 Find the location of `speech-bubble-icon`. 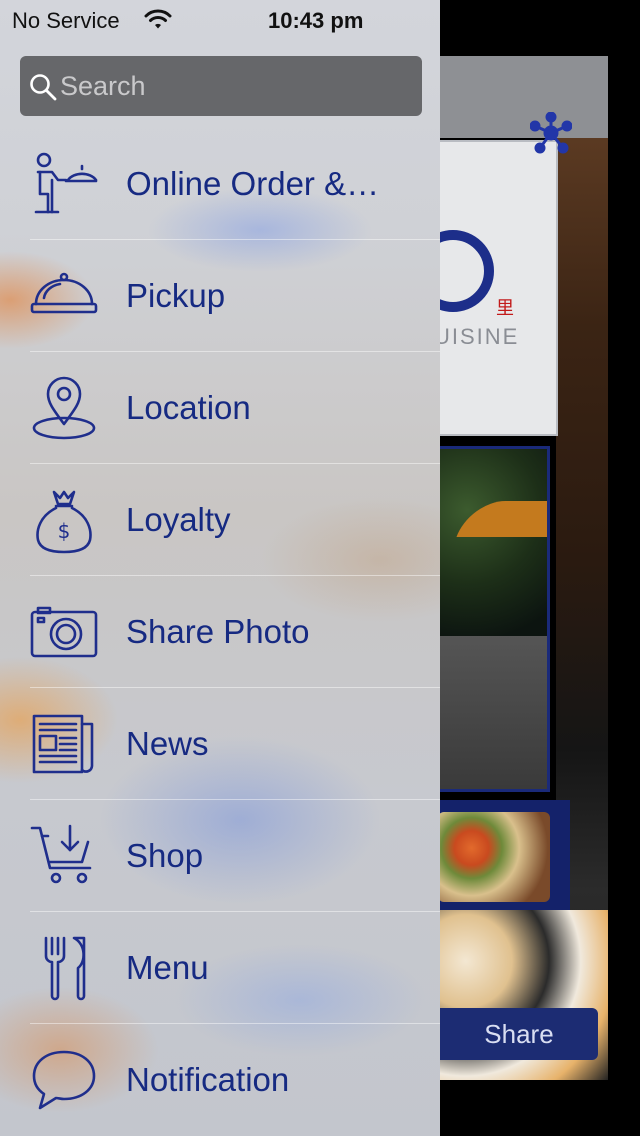

speech-bubble-icon is located at coordinates (64, 1080).